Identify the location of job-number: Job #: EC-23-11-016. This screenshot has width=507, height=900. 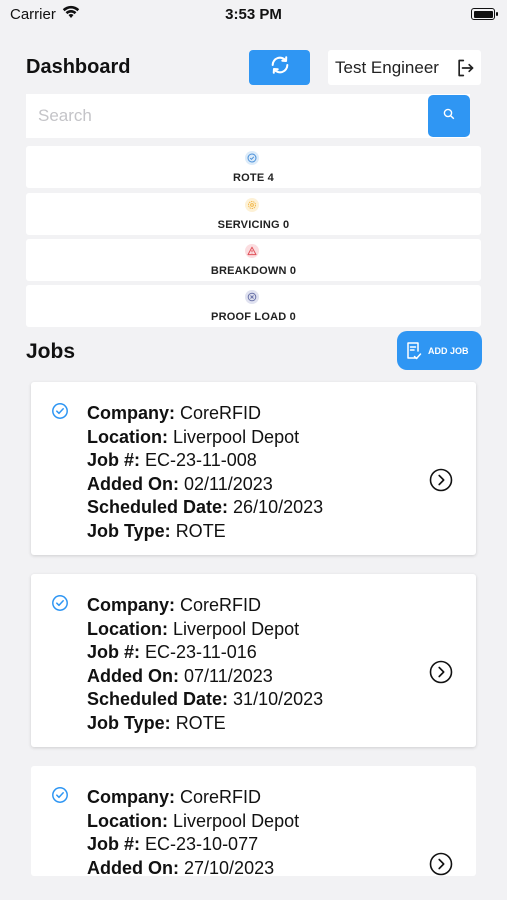
(172, 652).